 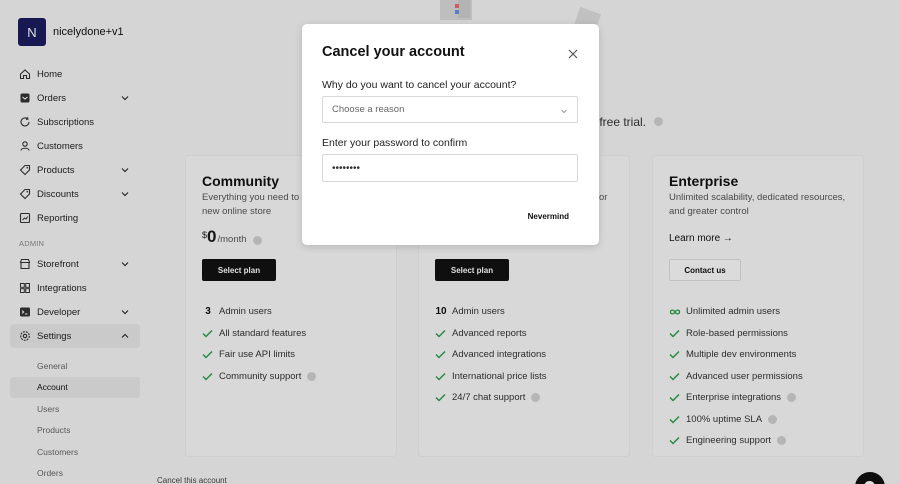 What do you see at coordinates (564, 111) in the screenshot?
I see `chevron-down-icon` at bounding box center [564, 111].